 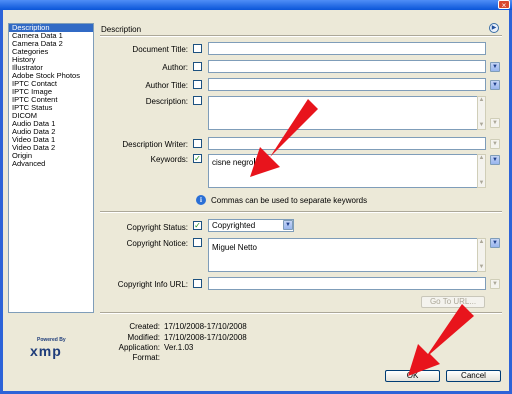 I want to click on format-label: Format:, so click(x=146, y=357).